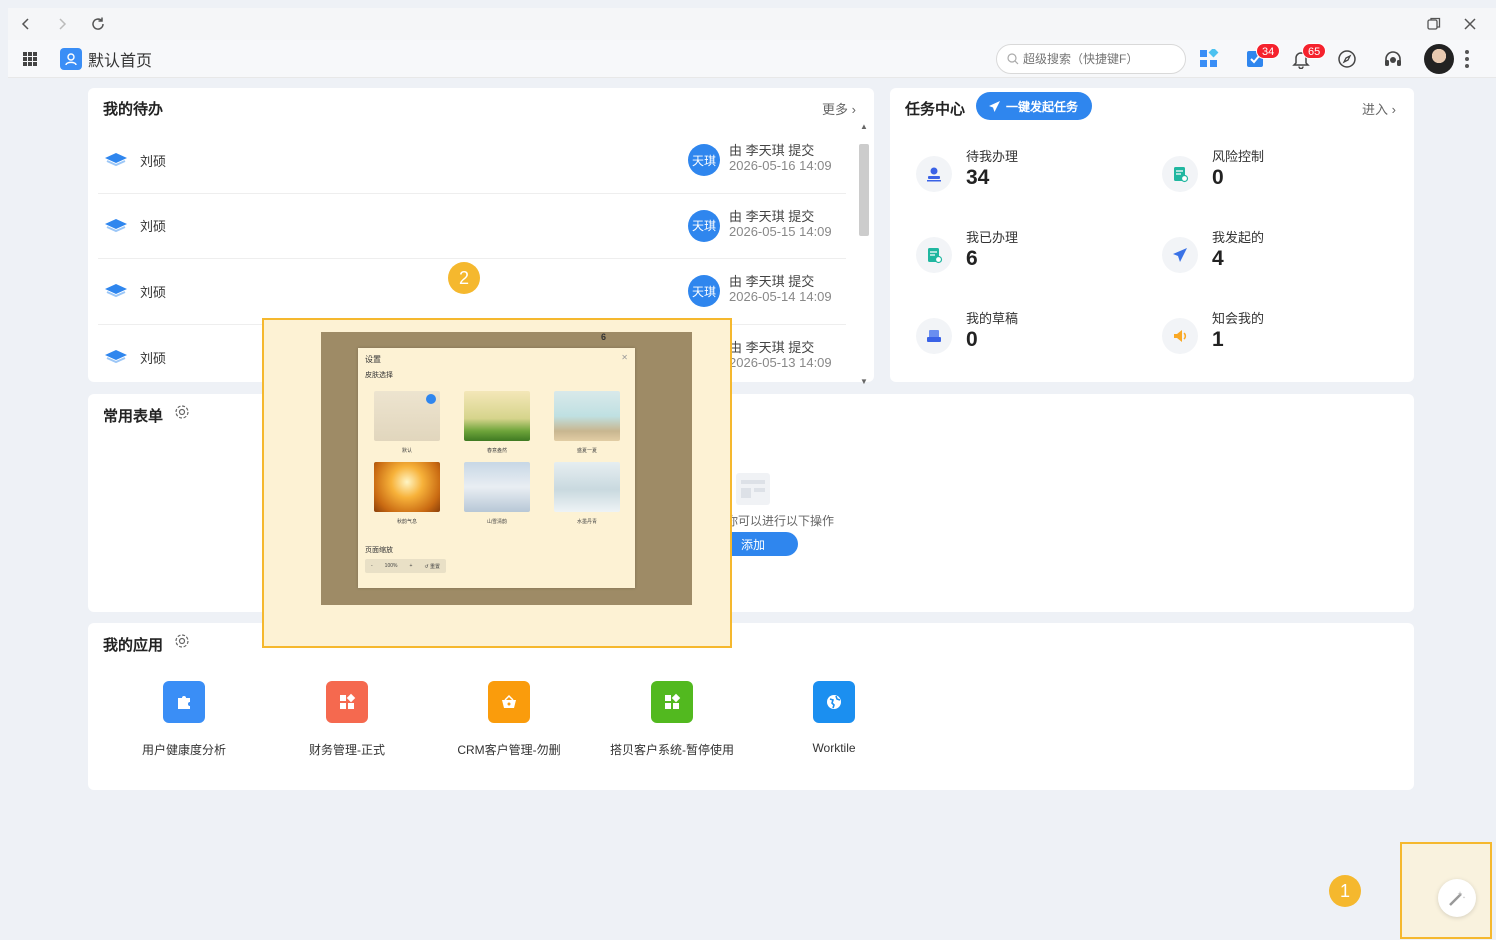 Image resolution: width=1496 pixels, height=940 pixels. I want to click on app-crm: CRM客户管理-勿删, so click(509, 719).